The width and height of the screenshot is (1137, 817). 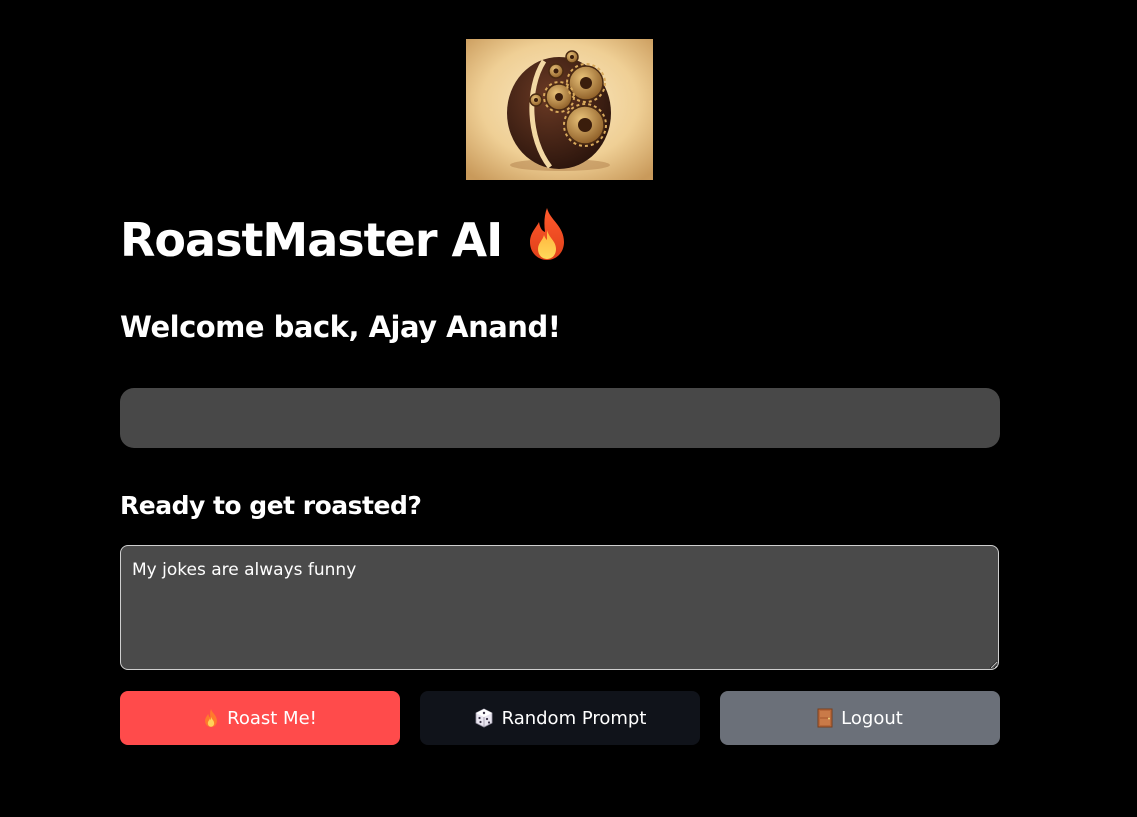 I want to click on dice-icon, so click(x=484, y=718).